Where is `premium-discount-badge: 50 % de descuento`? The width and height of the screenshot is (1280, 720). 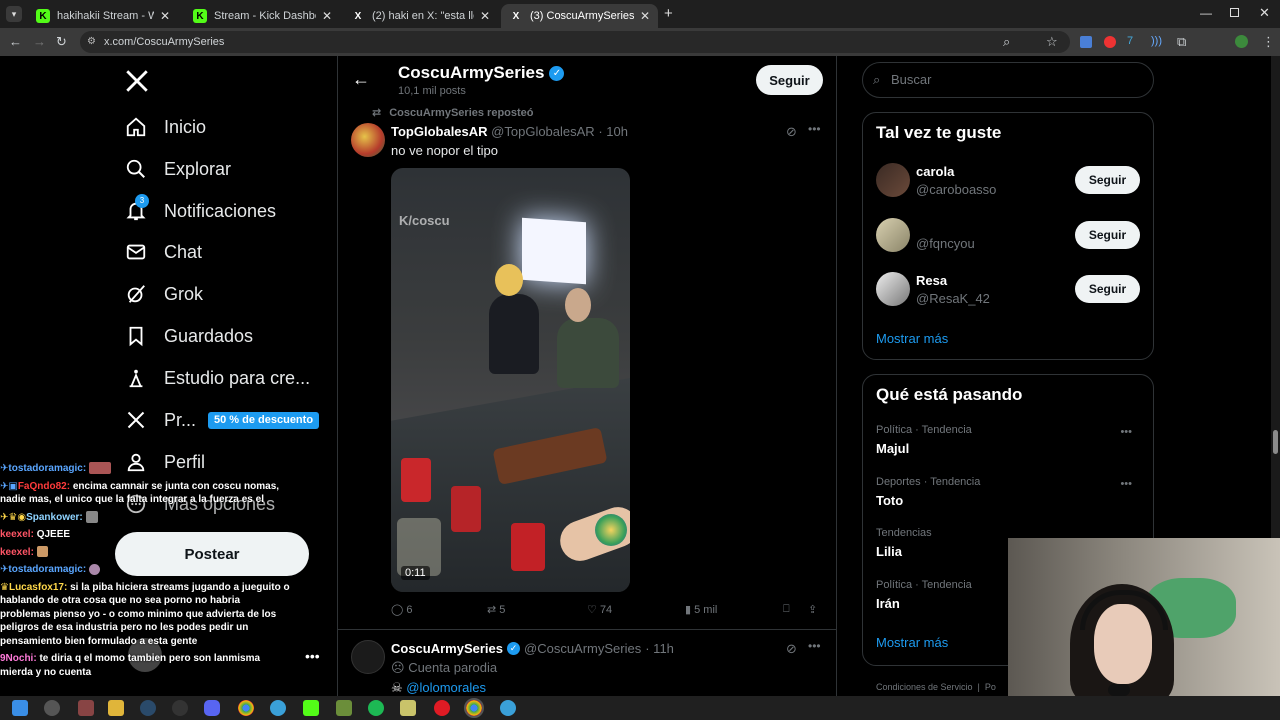
premium-discount-badge: 50 % de descuento is located at coordinates (264, 420).